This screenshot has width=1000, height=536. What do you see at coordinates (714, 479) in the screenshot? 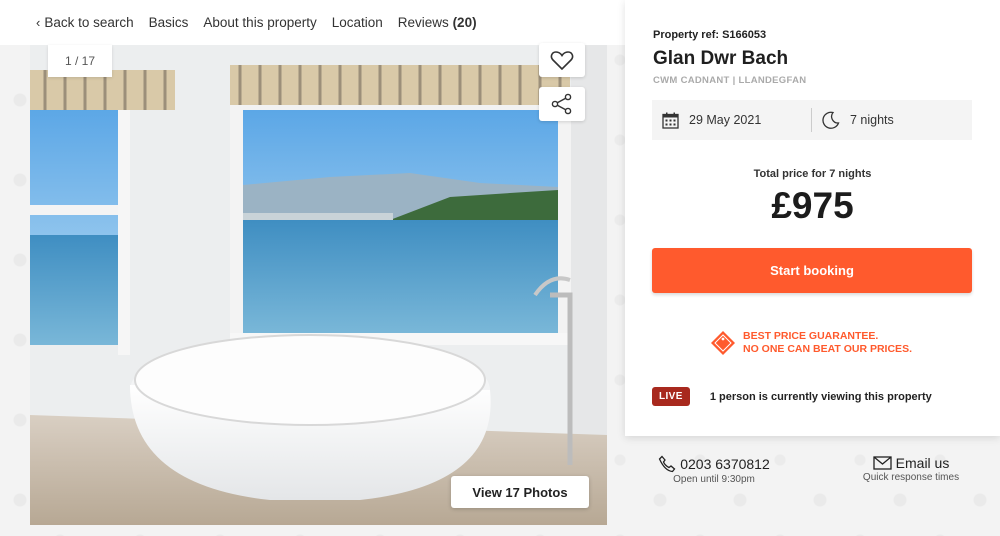
I see `phone-hours: Open until 9:30pm` at bounding box center [714, 479].